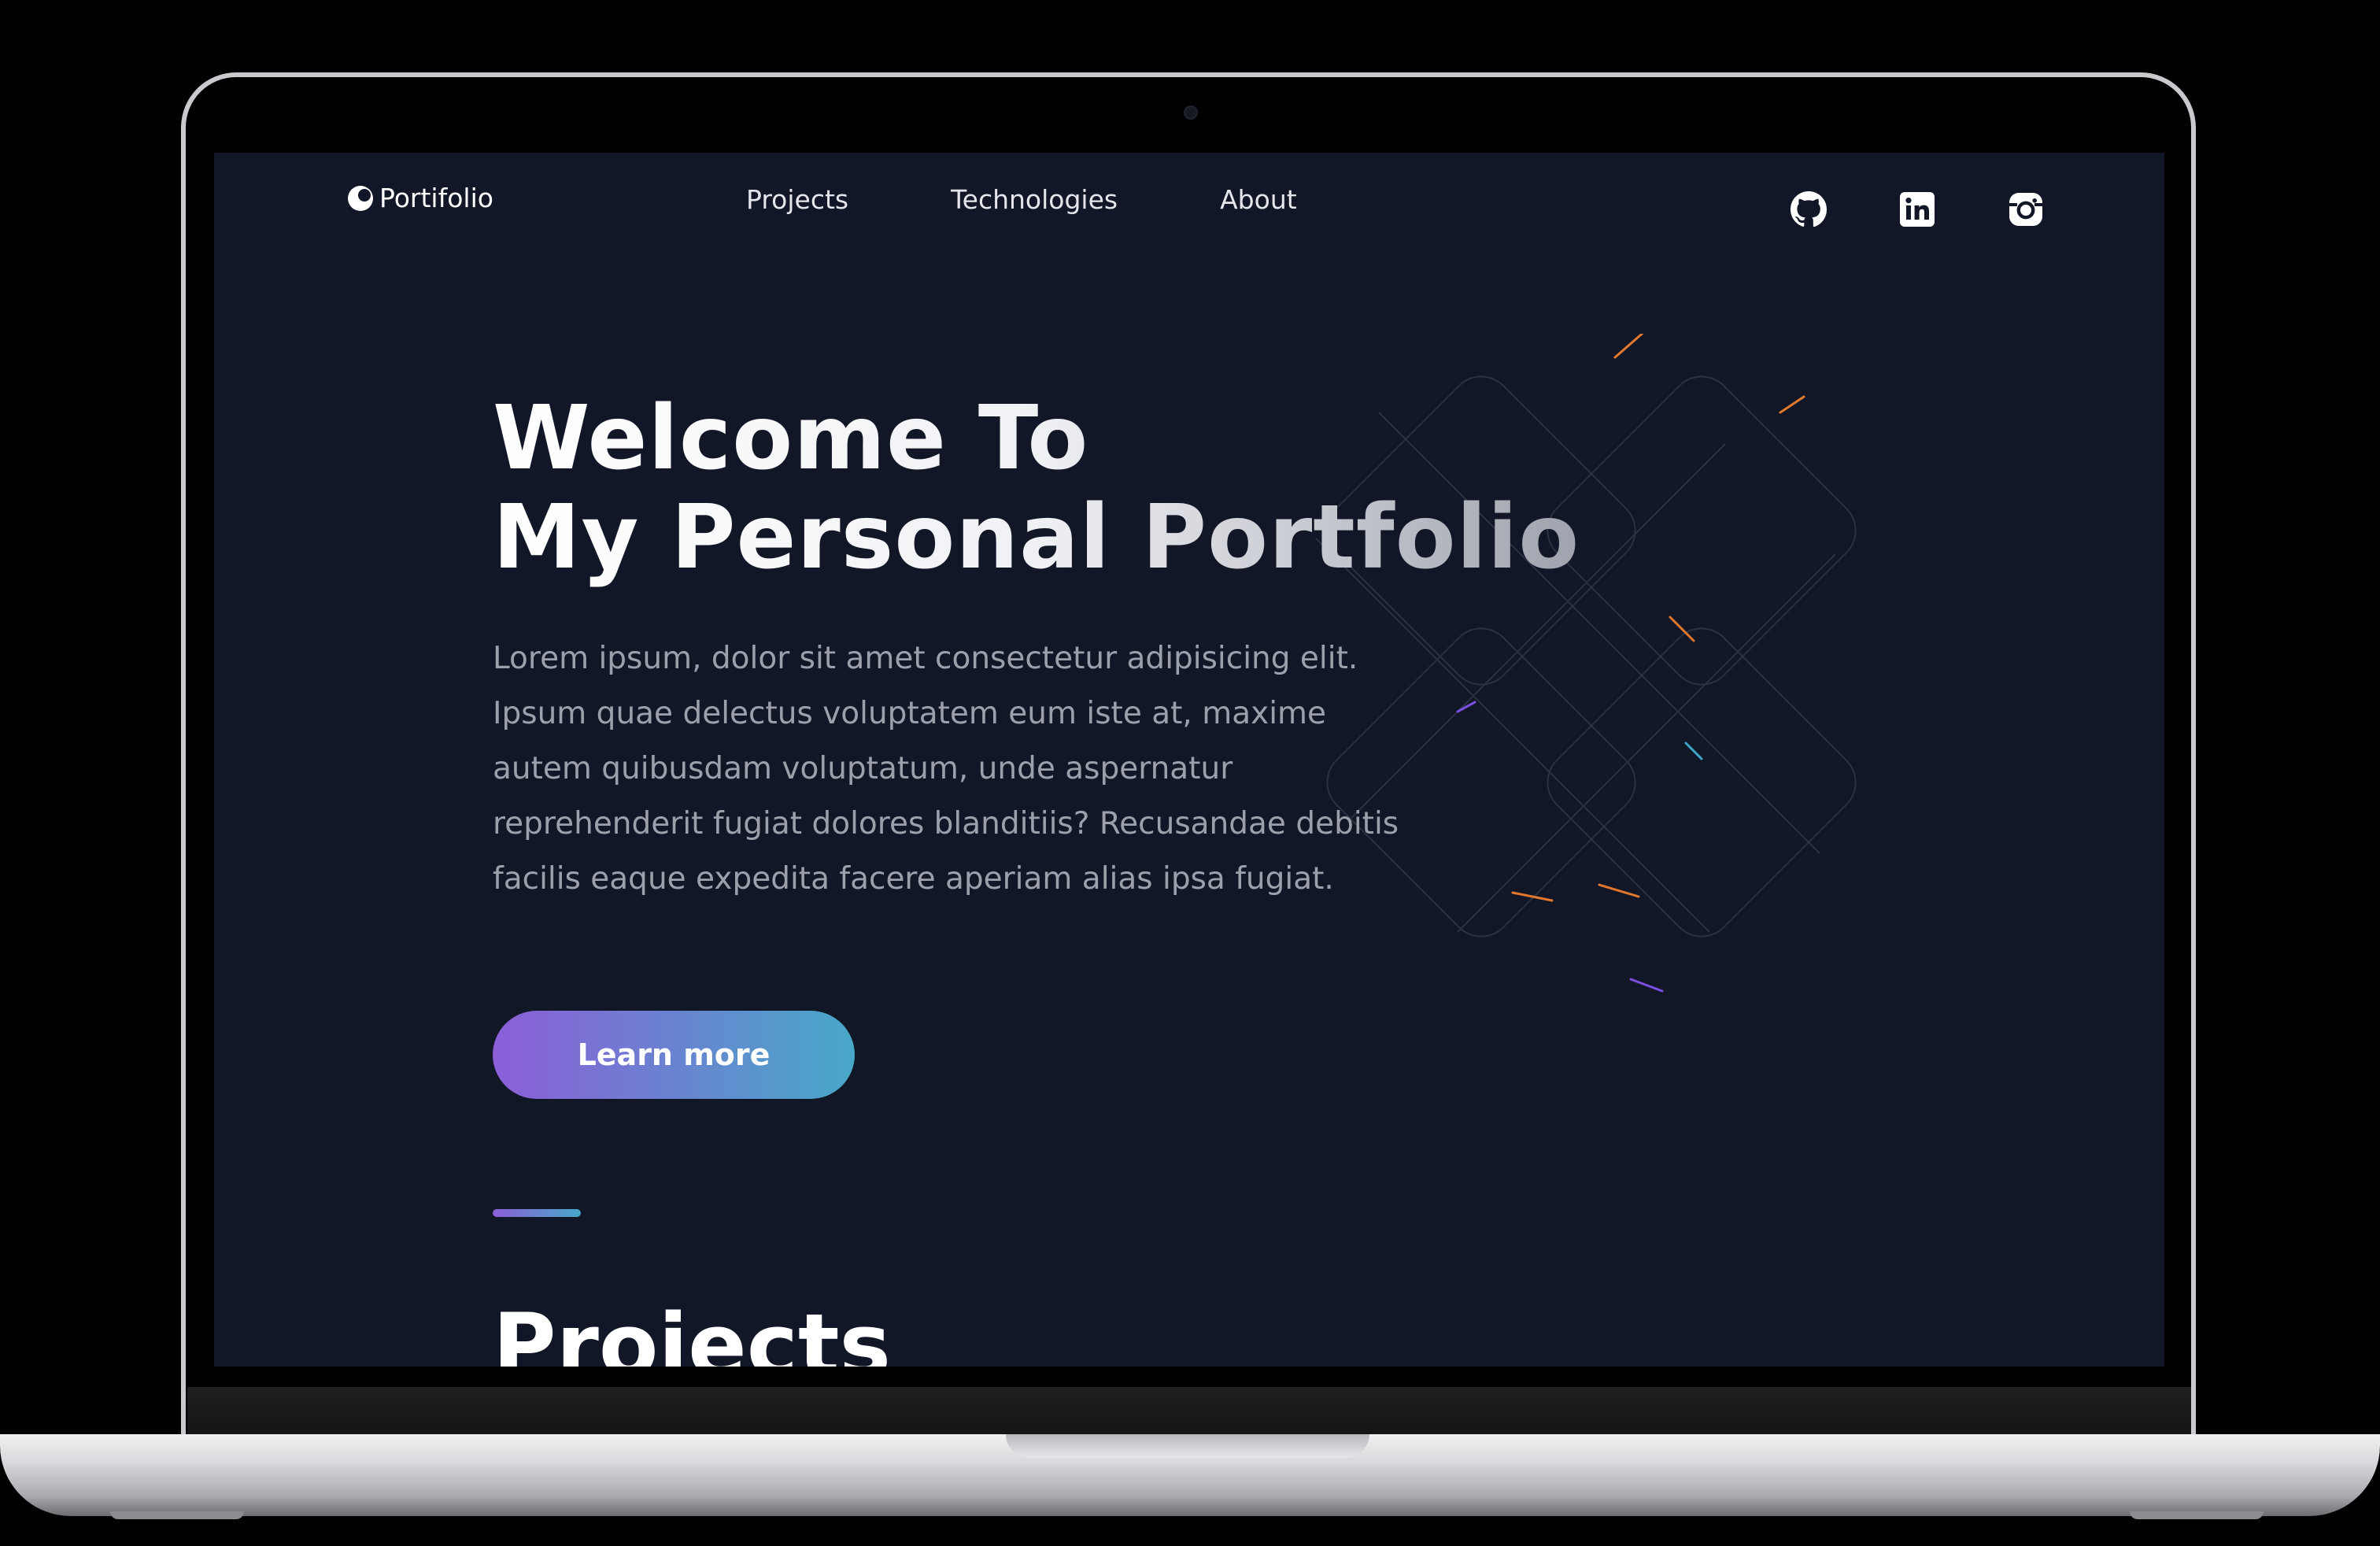  Describe the element at coordinates (1258, 199) in the screenshot. I see `nav-link-about: About` at that location.